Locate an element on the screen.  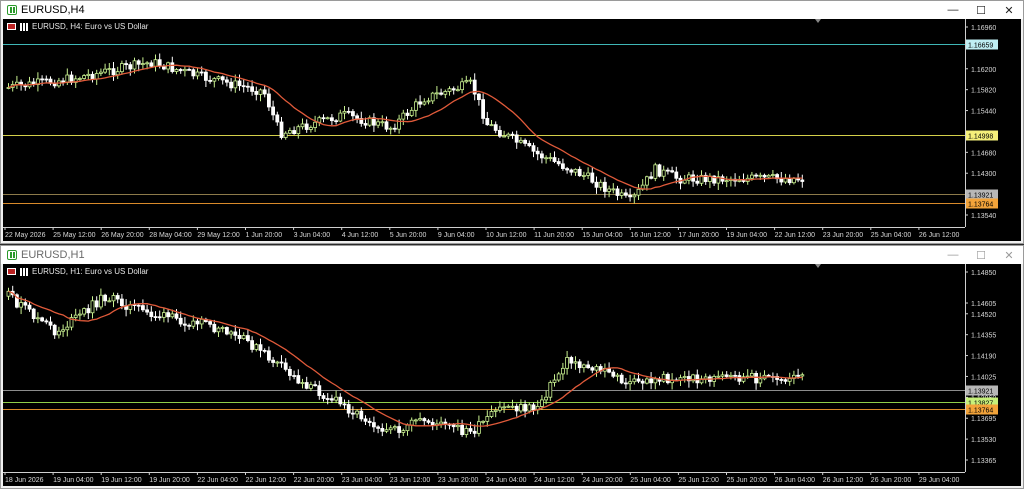
flag-icon is located at coordinates (11, 271).